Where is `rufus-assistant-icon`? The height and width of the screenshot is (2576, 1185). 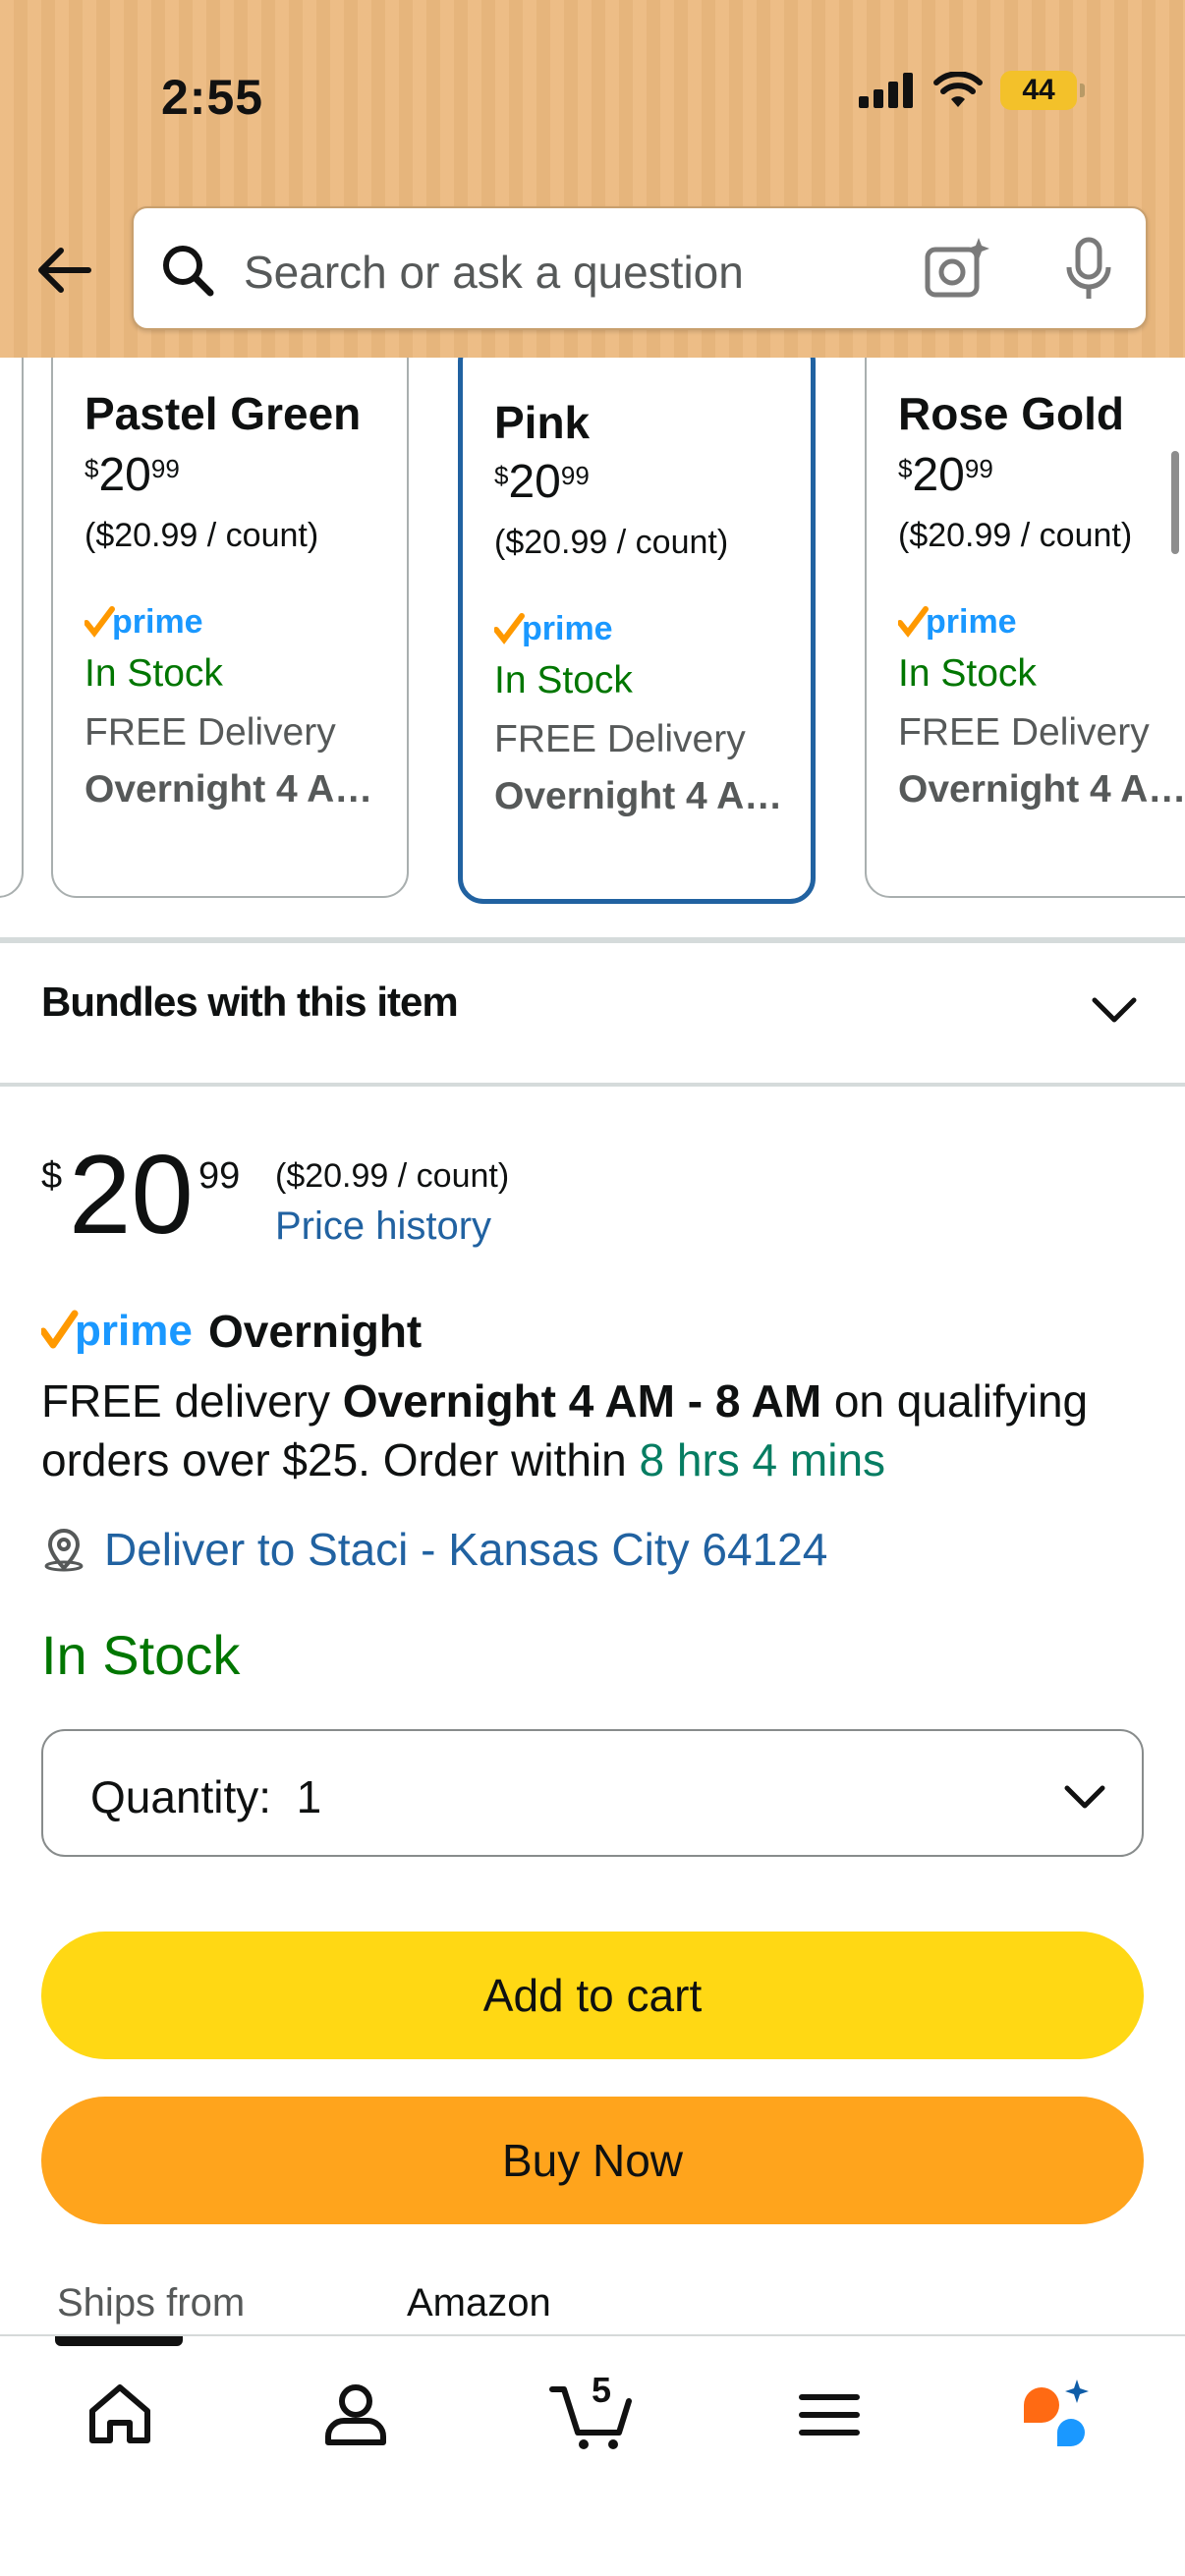 rufus-assistant-icon is located at coordinates (1057, 2415).